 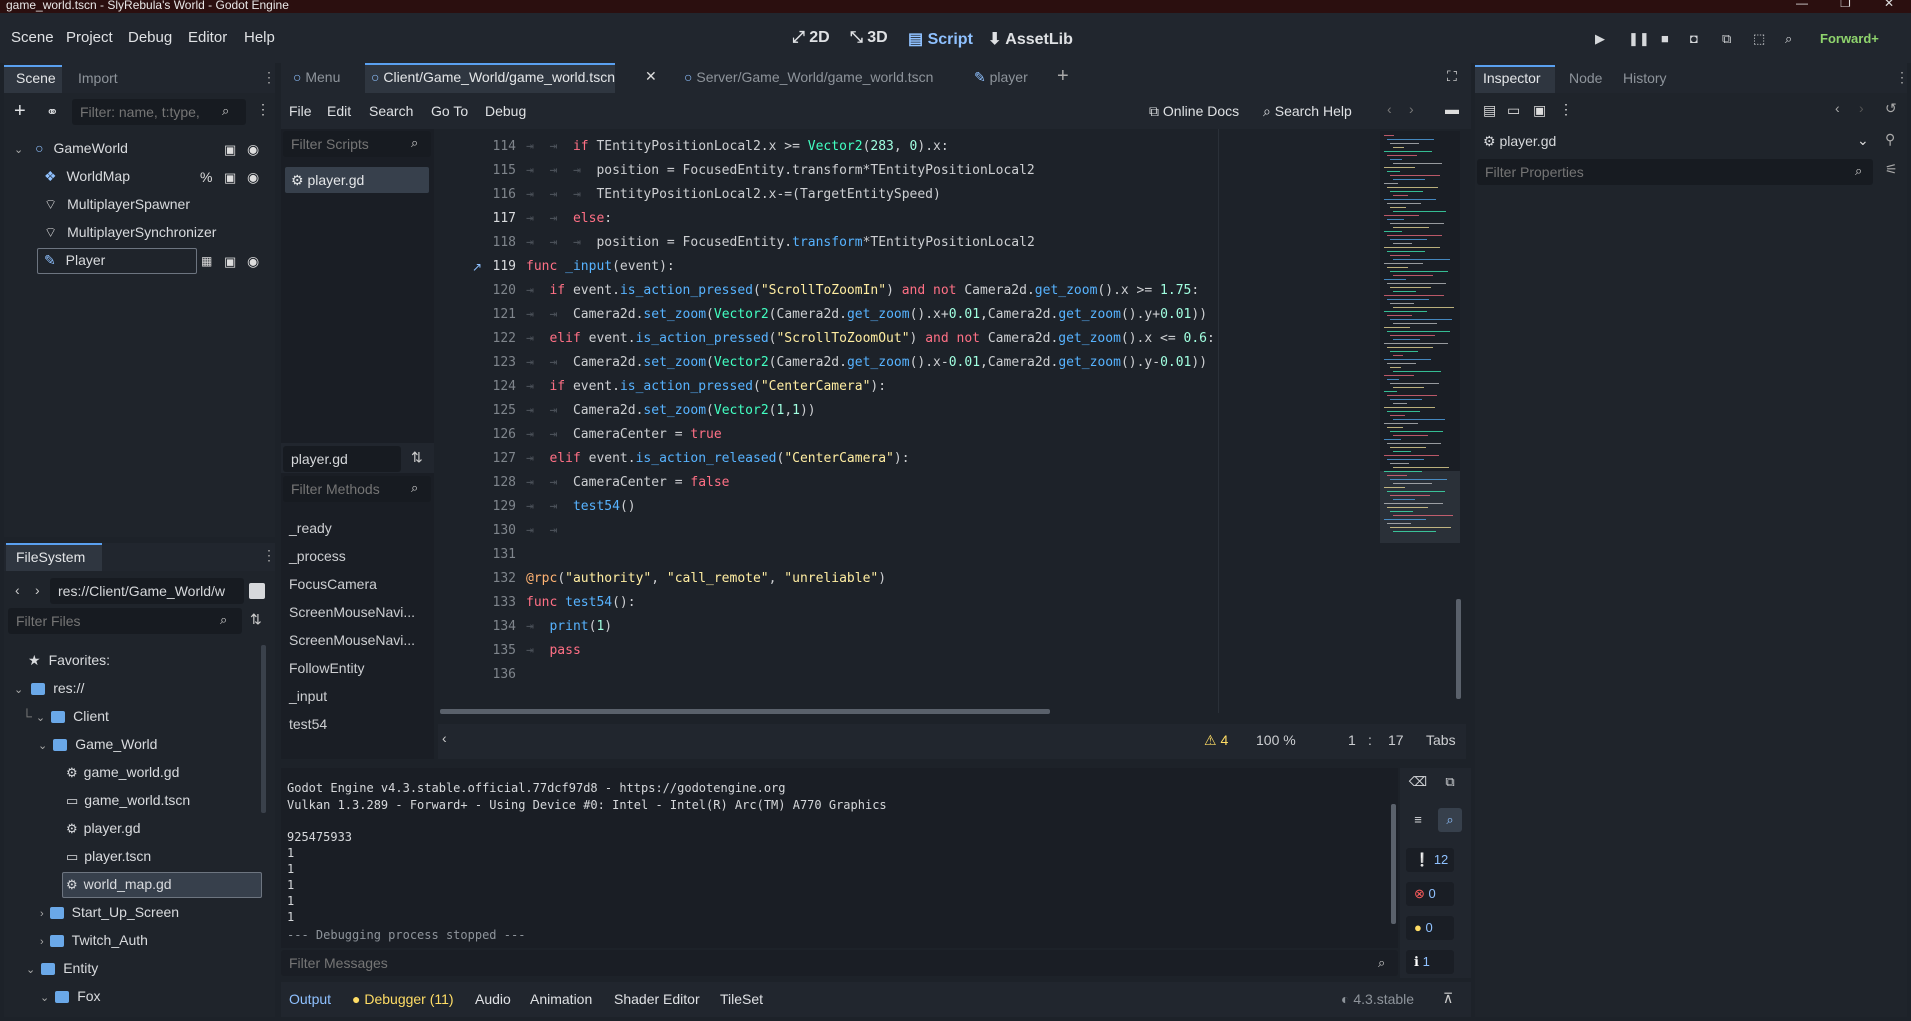 I want to click on folder-client: └ ⌄ Client, so click(x=65, y=716).